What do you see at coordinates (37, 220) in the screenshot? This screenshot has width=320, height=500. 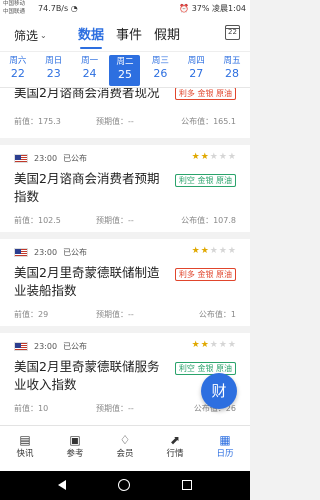 I see `previous-value: 前值：102.5` at bounding box center [37, 220].